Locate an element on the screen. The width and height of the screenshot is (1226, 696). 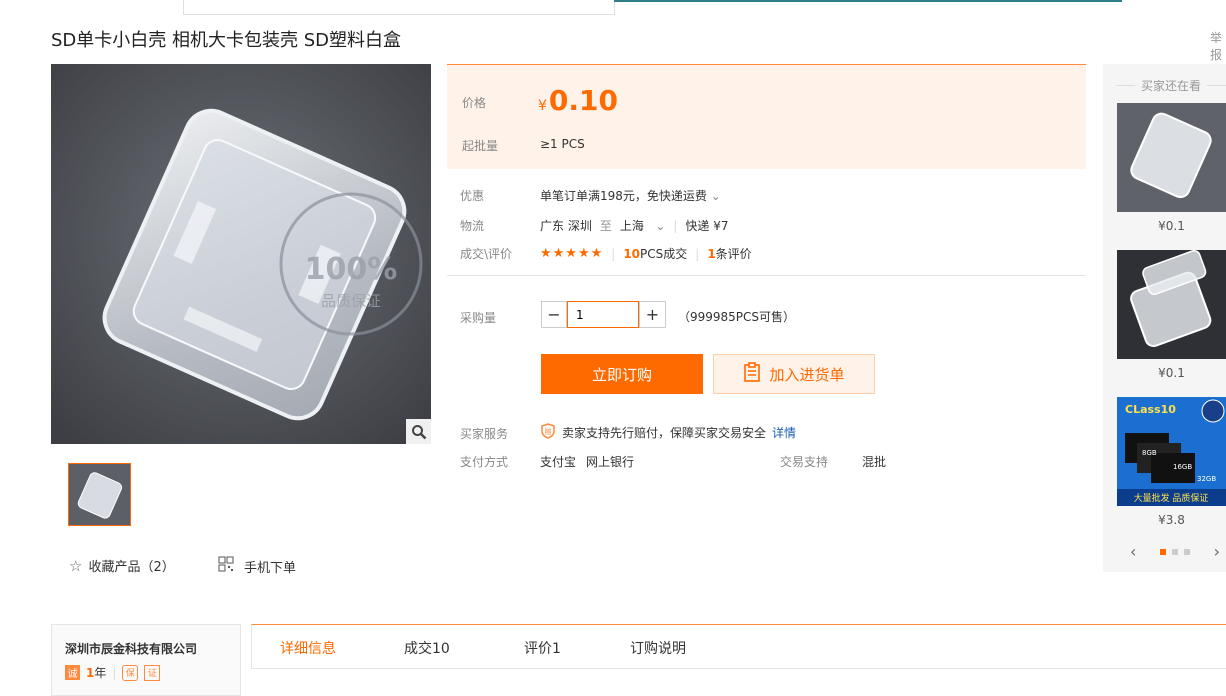
add-to-cart-label: 加入进货单 is located at coordinates (807, 374).